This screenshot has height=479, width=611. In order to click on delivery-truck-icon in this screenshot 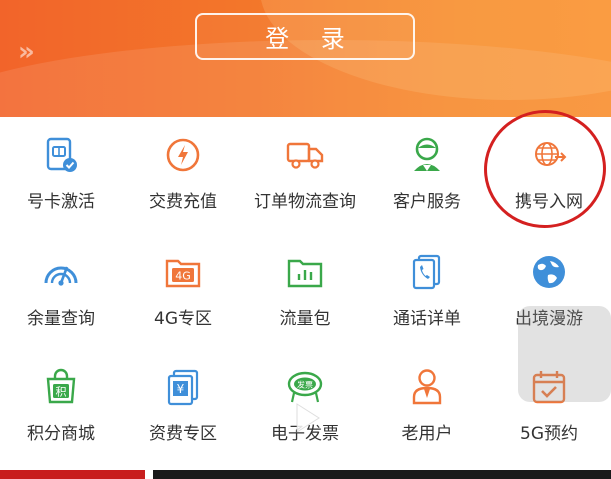, I will do `click(305, 155)`.